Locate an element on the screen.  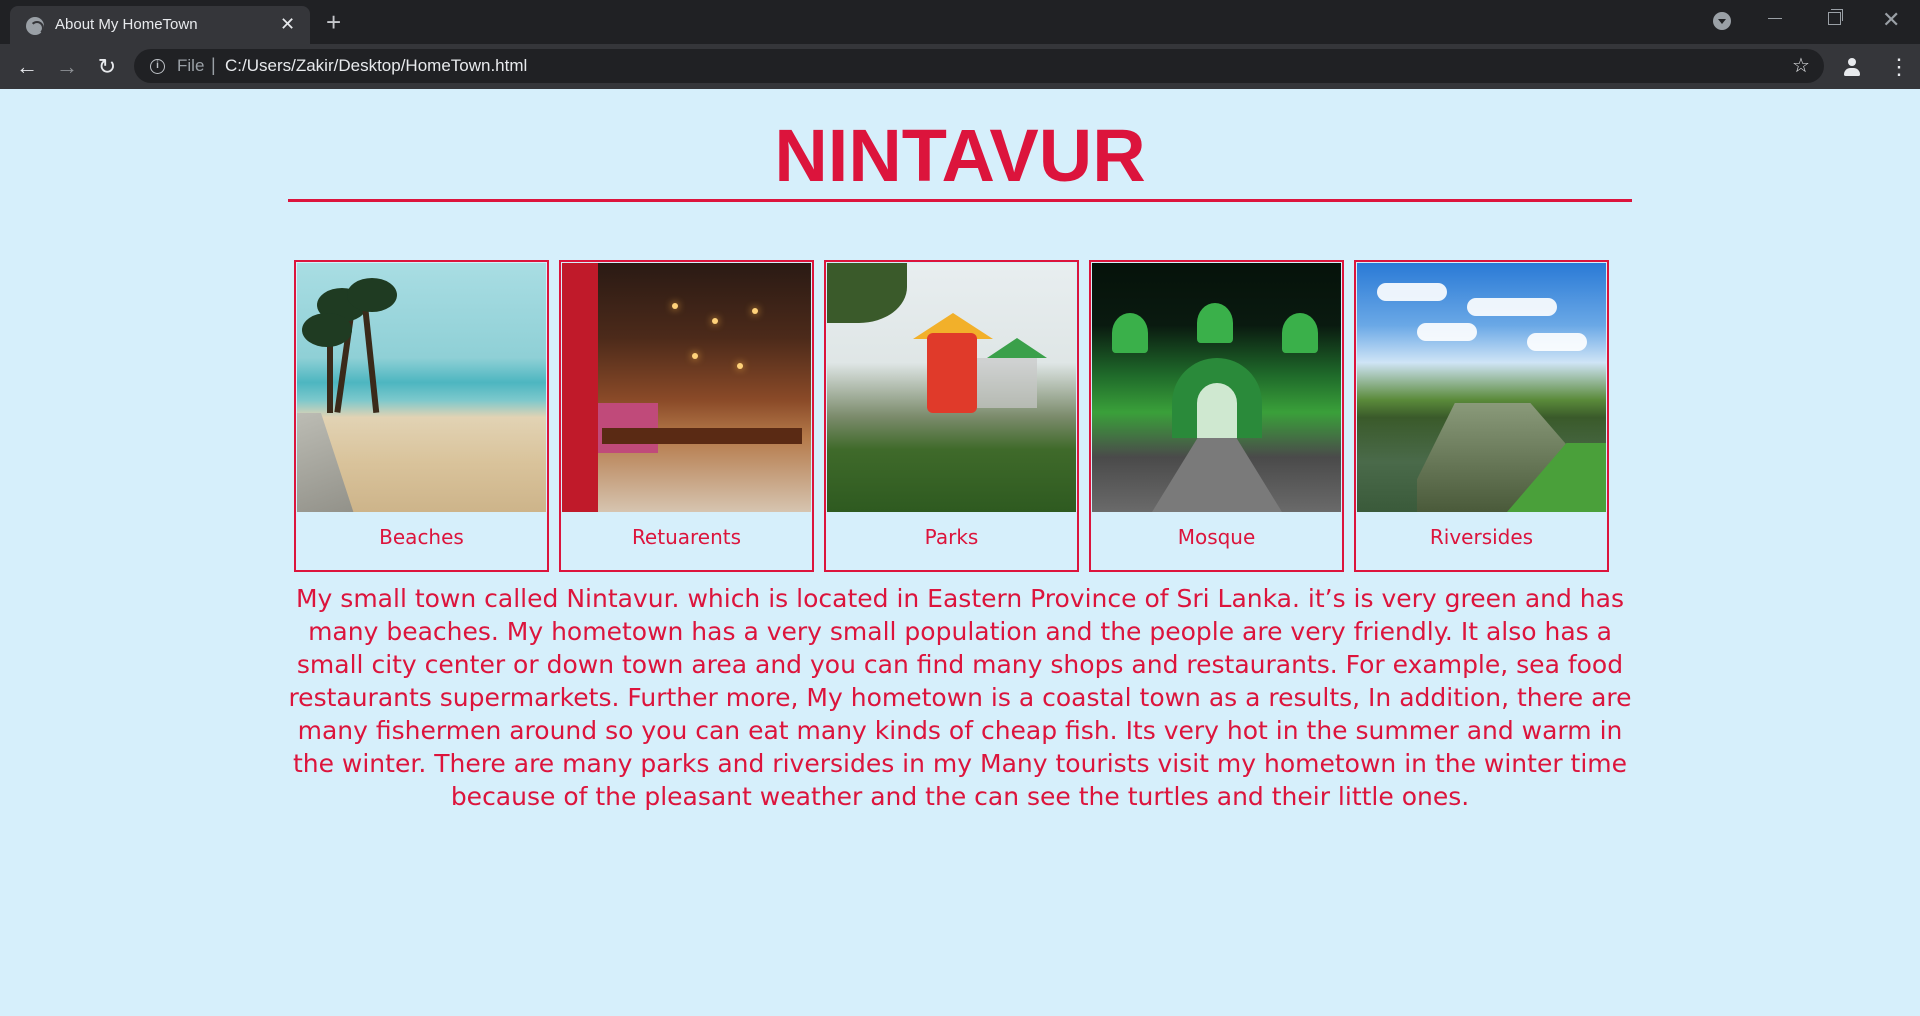
minimize-icon is located at coordinates (1775, 18).